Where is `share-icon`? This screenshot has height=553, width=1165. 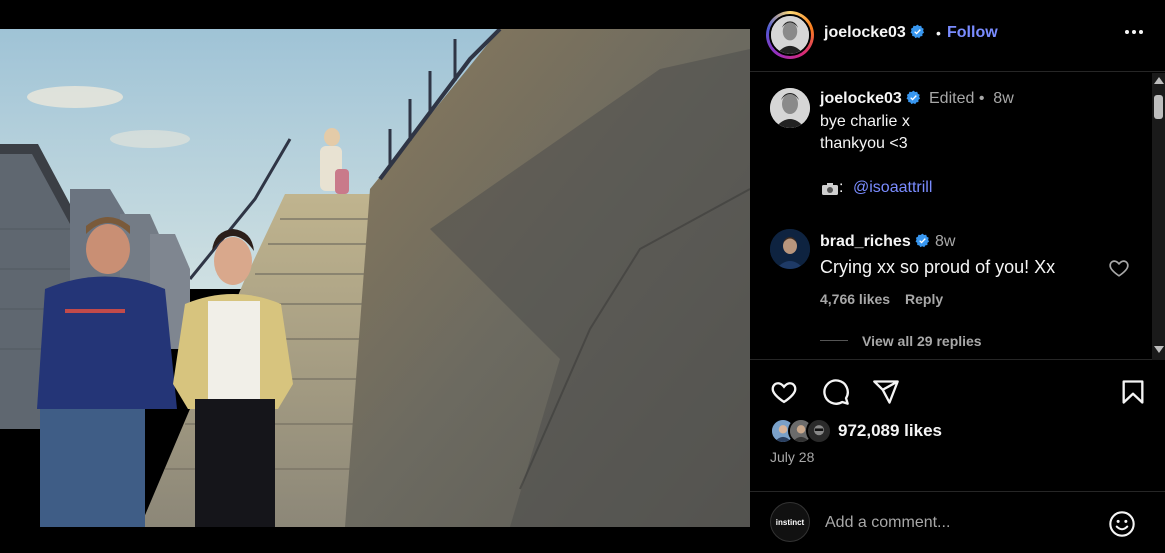
share-icon is located at coordinates (886, 392).